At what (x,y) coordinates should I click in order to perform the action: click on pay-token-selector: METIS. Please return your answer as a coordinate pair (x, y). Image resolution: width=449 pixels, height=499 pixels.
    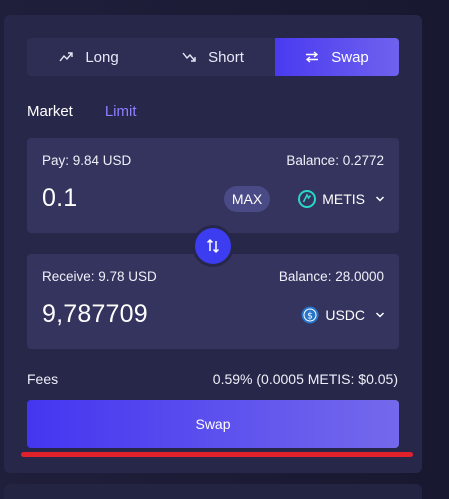
    Looking at the image, I should click on (341, 199).